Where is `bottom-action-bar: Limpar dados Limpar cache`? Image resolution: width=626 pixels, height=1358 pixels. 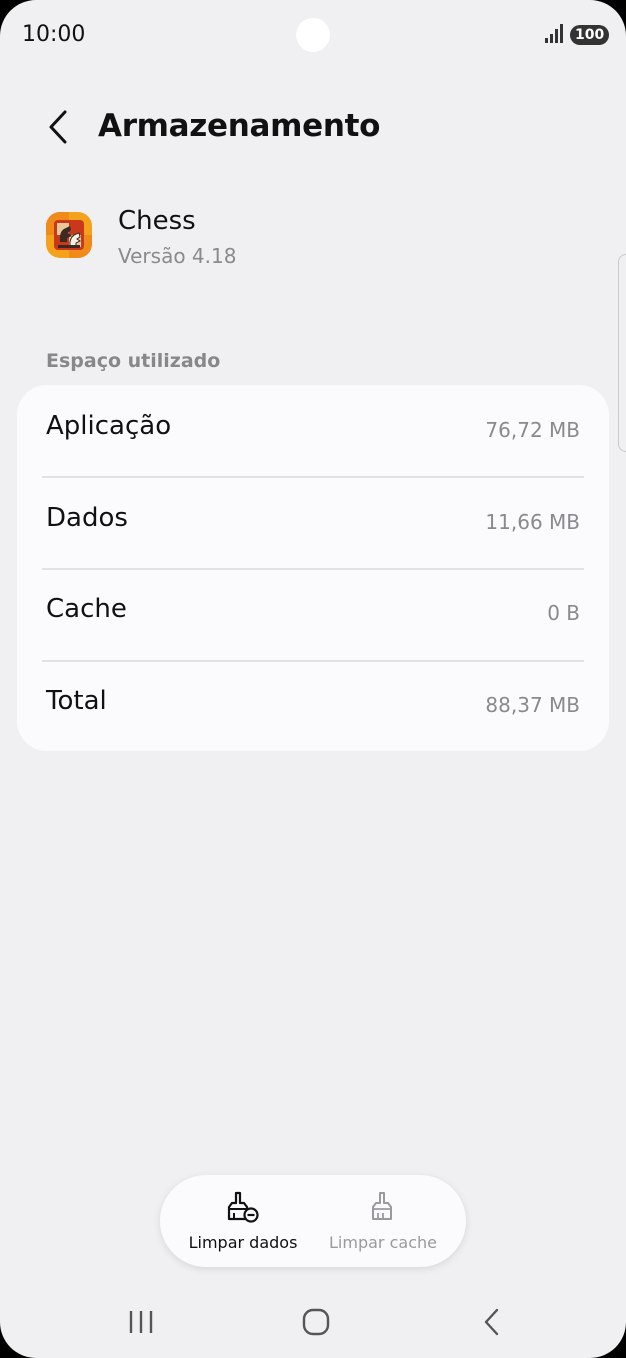 bottom-action-bar: Limpar dados Limpar cache is located at coordinates (313, 1221).